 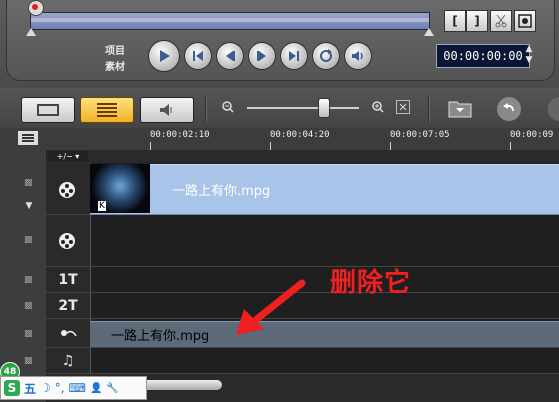 I want to click on ime-toolbar: S 五 ☽ °, ⌨ 👤 🔧, so click(x=73, y=388).